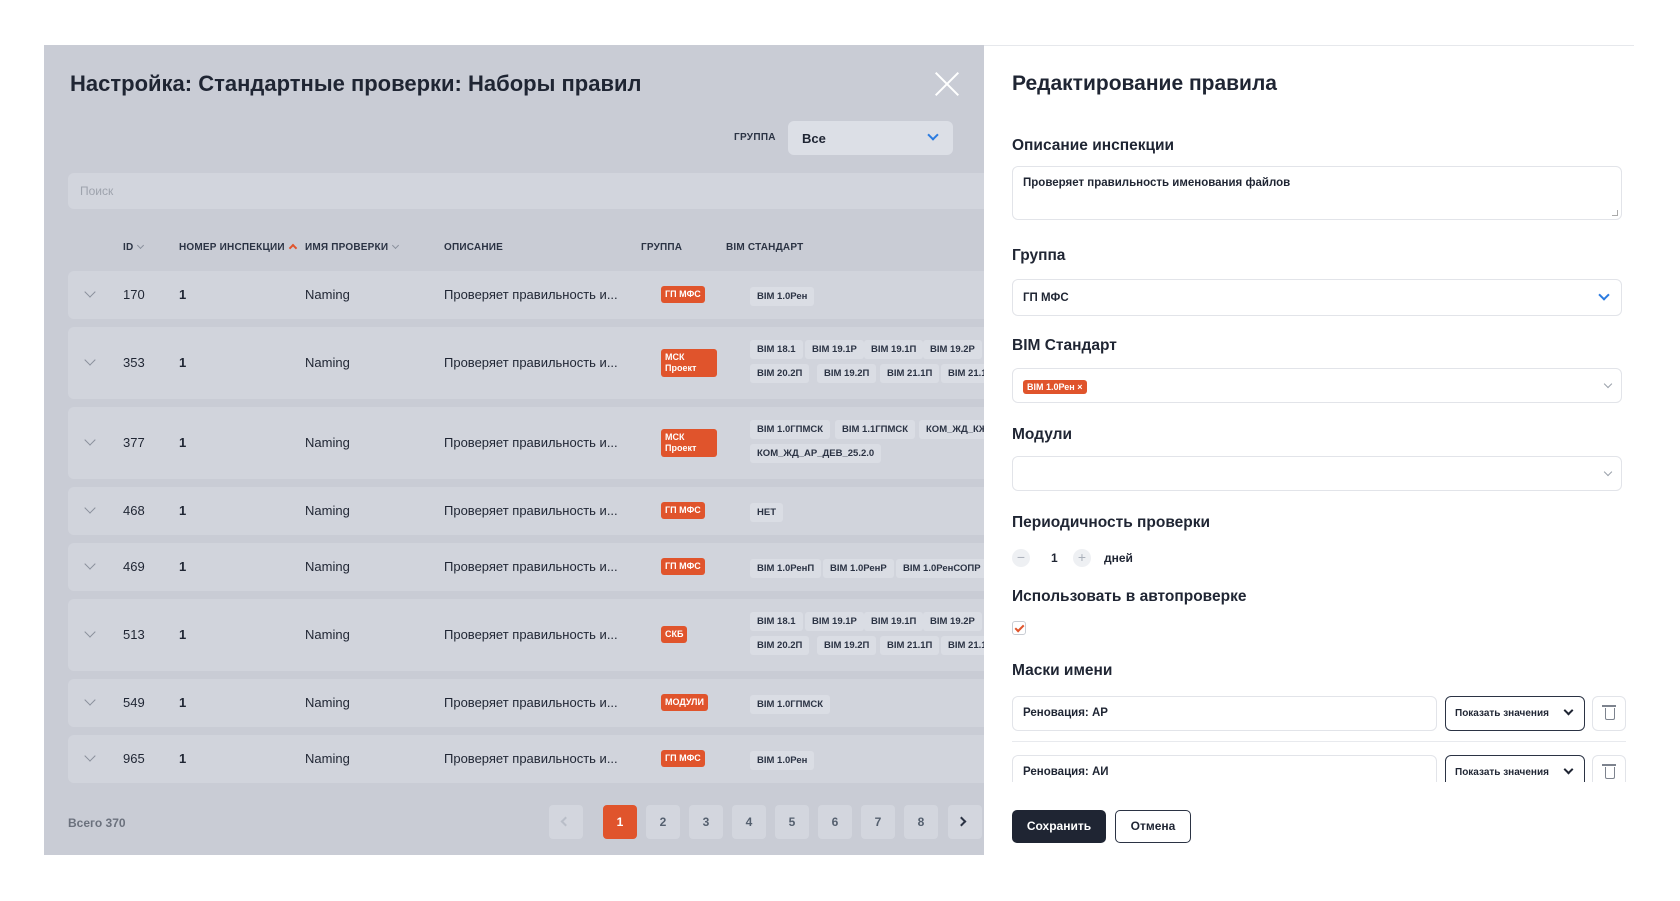 This screenshot has height=901, width=1680. What do you see at coordinates (1082, 558) in the screenshot?
I see `increment-button: +` at bounding box center [1082, 558].